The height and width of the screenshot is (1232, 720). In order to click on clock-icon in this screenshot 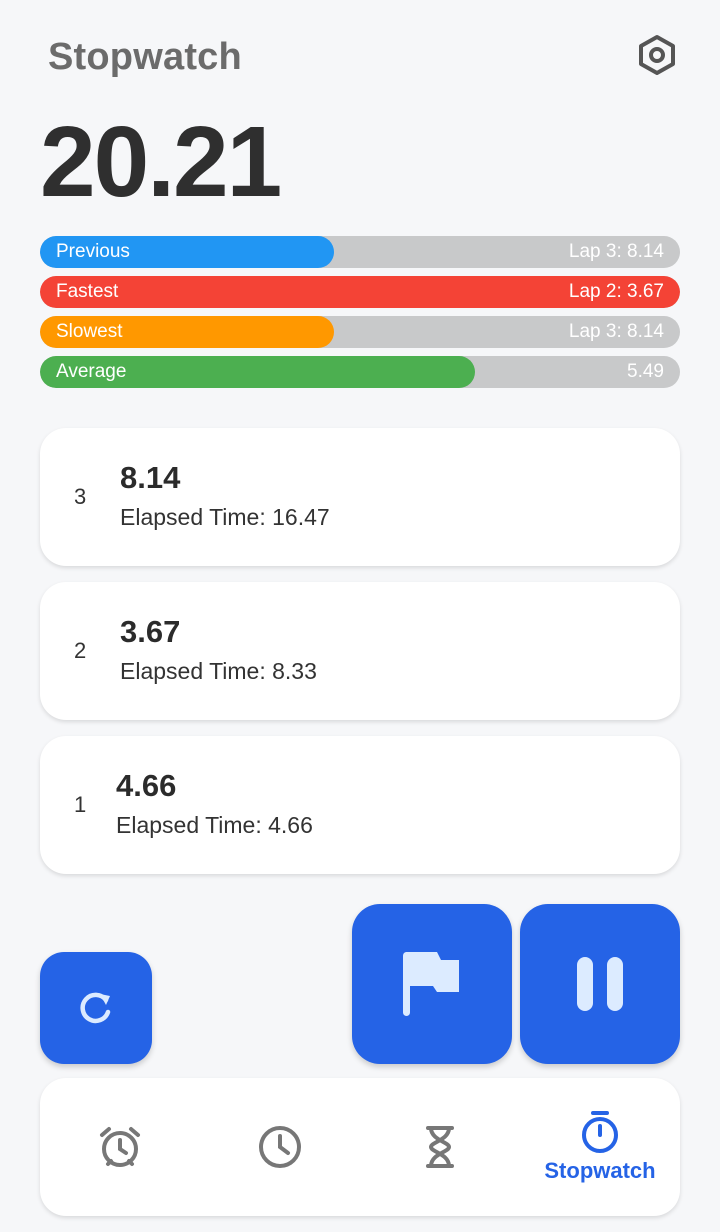, I will do `click(280, 1147)`.